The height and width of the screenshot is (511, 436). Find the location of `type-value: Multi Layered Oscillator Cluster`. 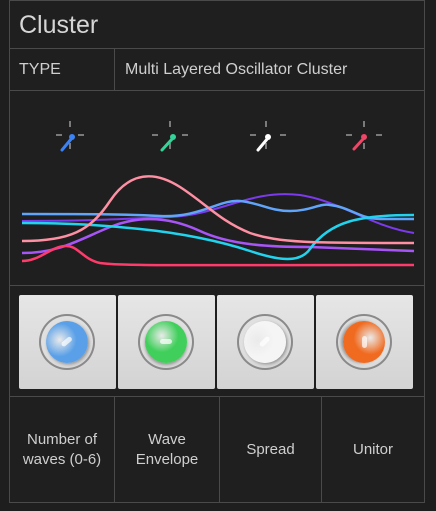

type-value: Multi Layered Oscillator Cluster is located at coordinates (236, 69).